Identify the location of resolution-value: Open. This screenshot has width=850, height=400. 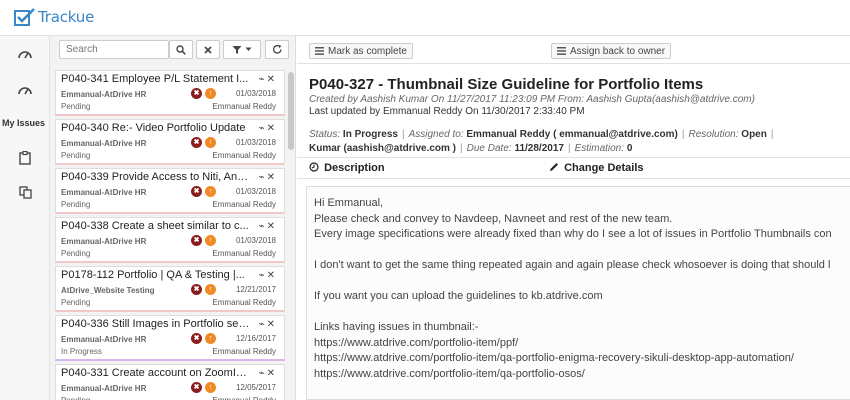
(754, 134).